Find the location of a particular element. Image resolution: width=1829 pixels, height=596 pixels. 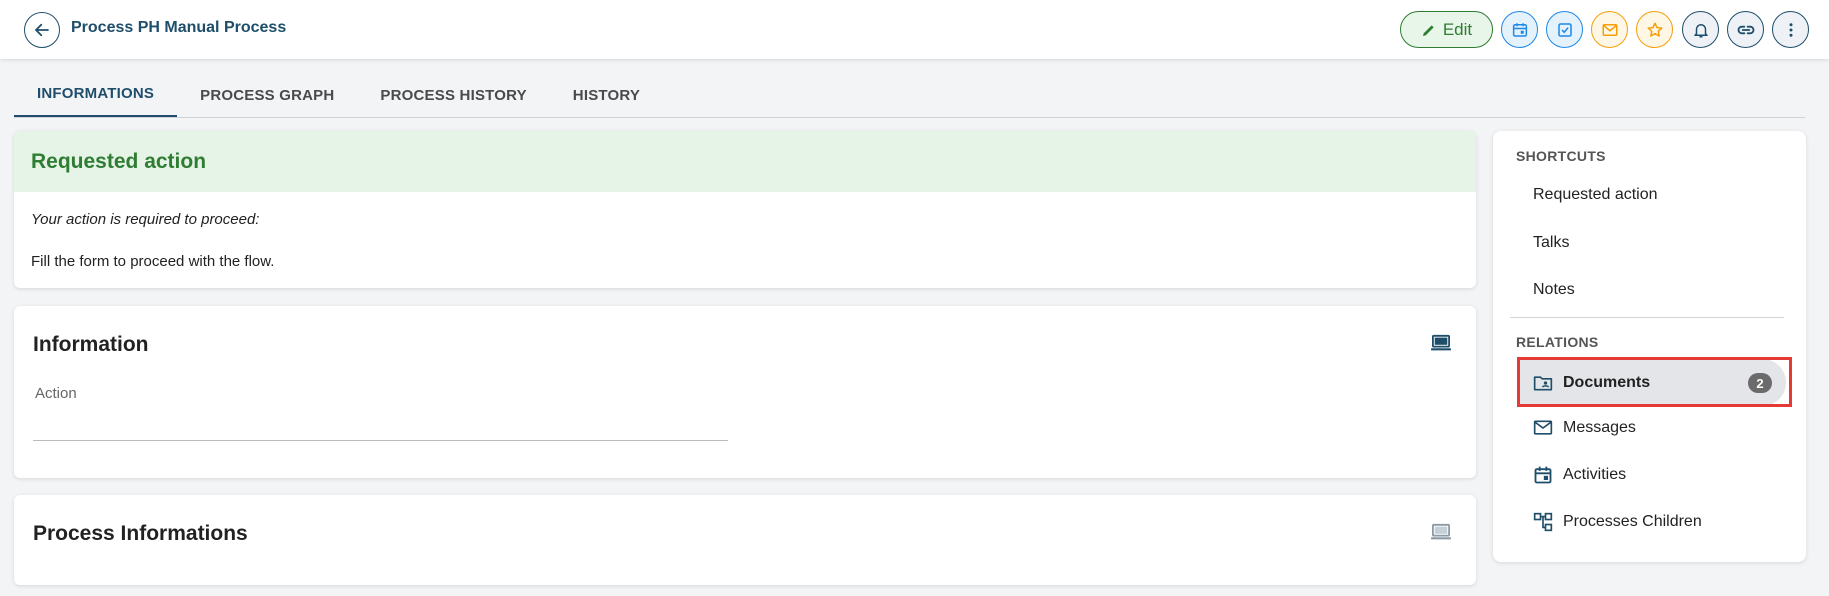

requested-action-title: Requested action is located at coordinates (745, 161).